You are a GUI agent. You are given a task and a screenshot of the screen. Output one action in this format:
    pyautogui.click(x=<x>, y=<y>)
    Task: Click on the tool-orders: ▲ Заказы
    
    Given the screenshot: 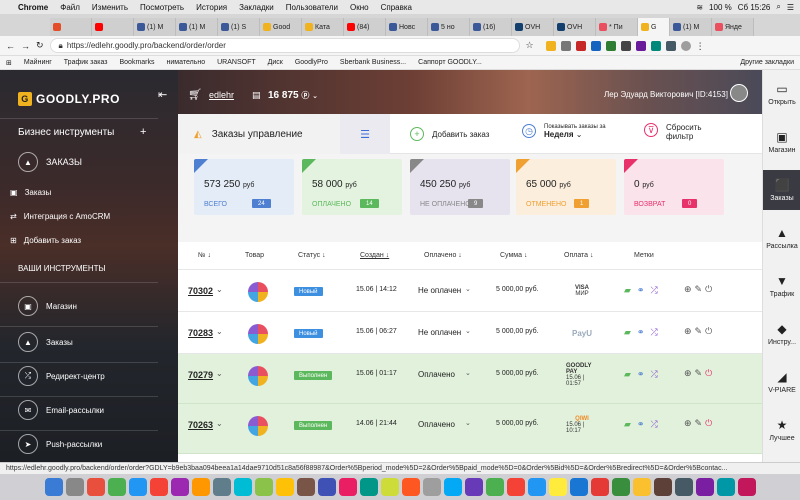 What is the action you would take?
    pyautogui.click(x=45, y=342)
    